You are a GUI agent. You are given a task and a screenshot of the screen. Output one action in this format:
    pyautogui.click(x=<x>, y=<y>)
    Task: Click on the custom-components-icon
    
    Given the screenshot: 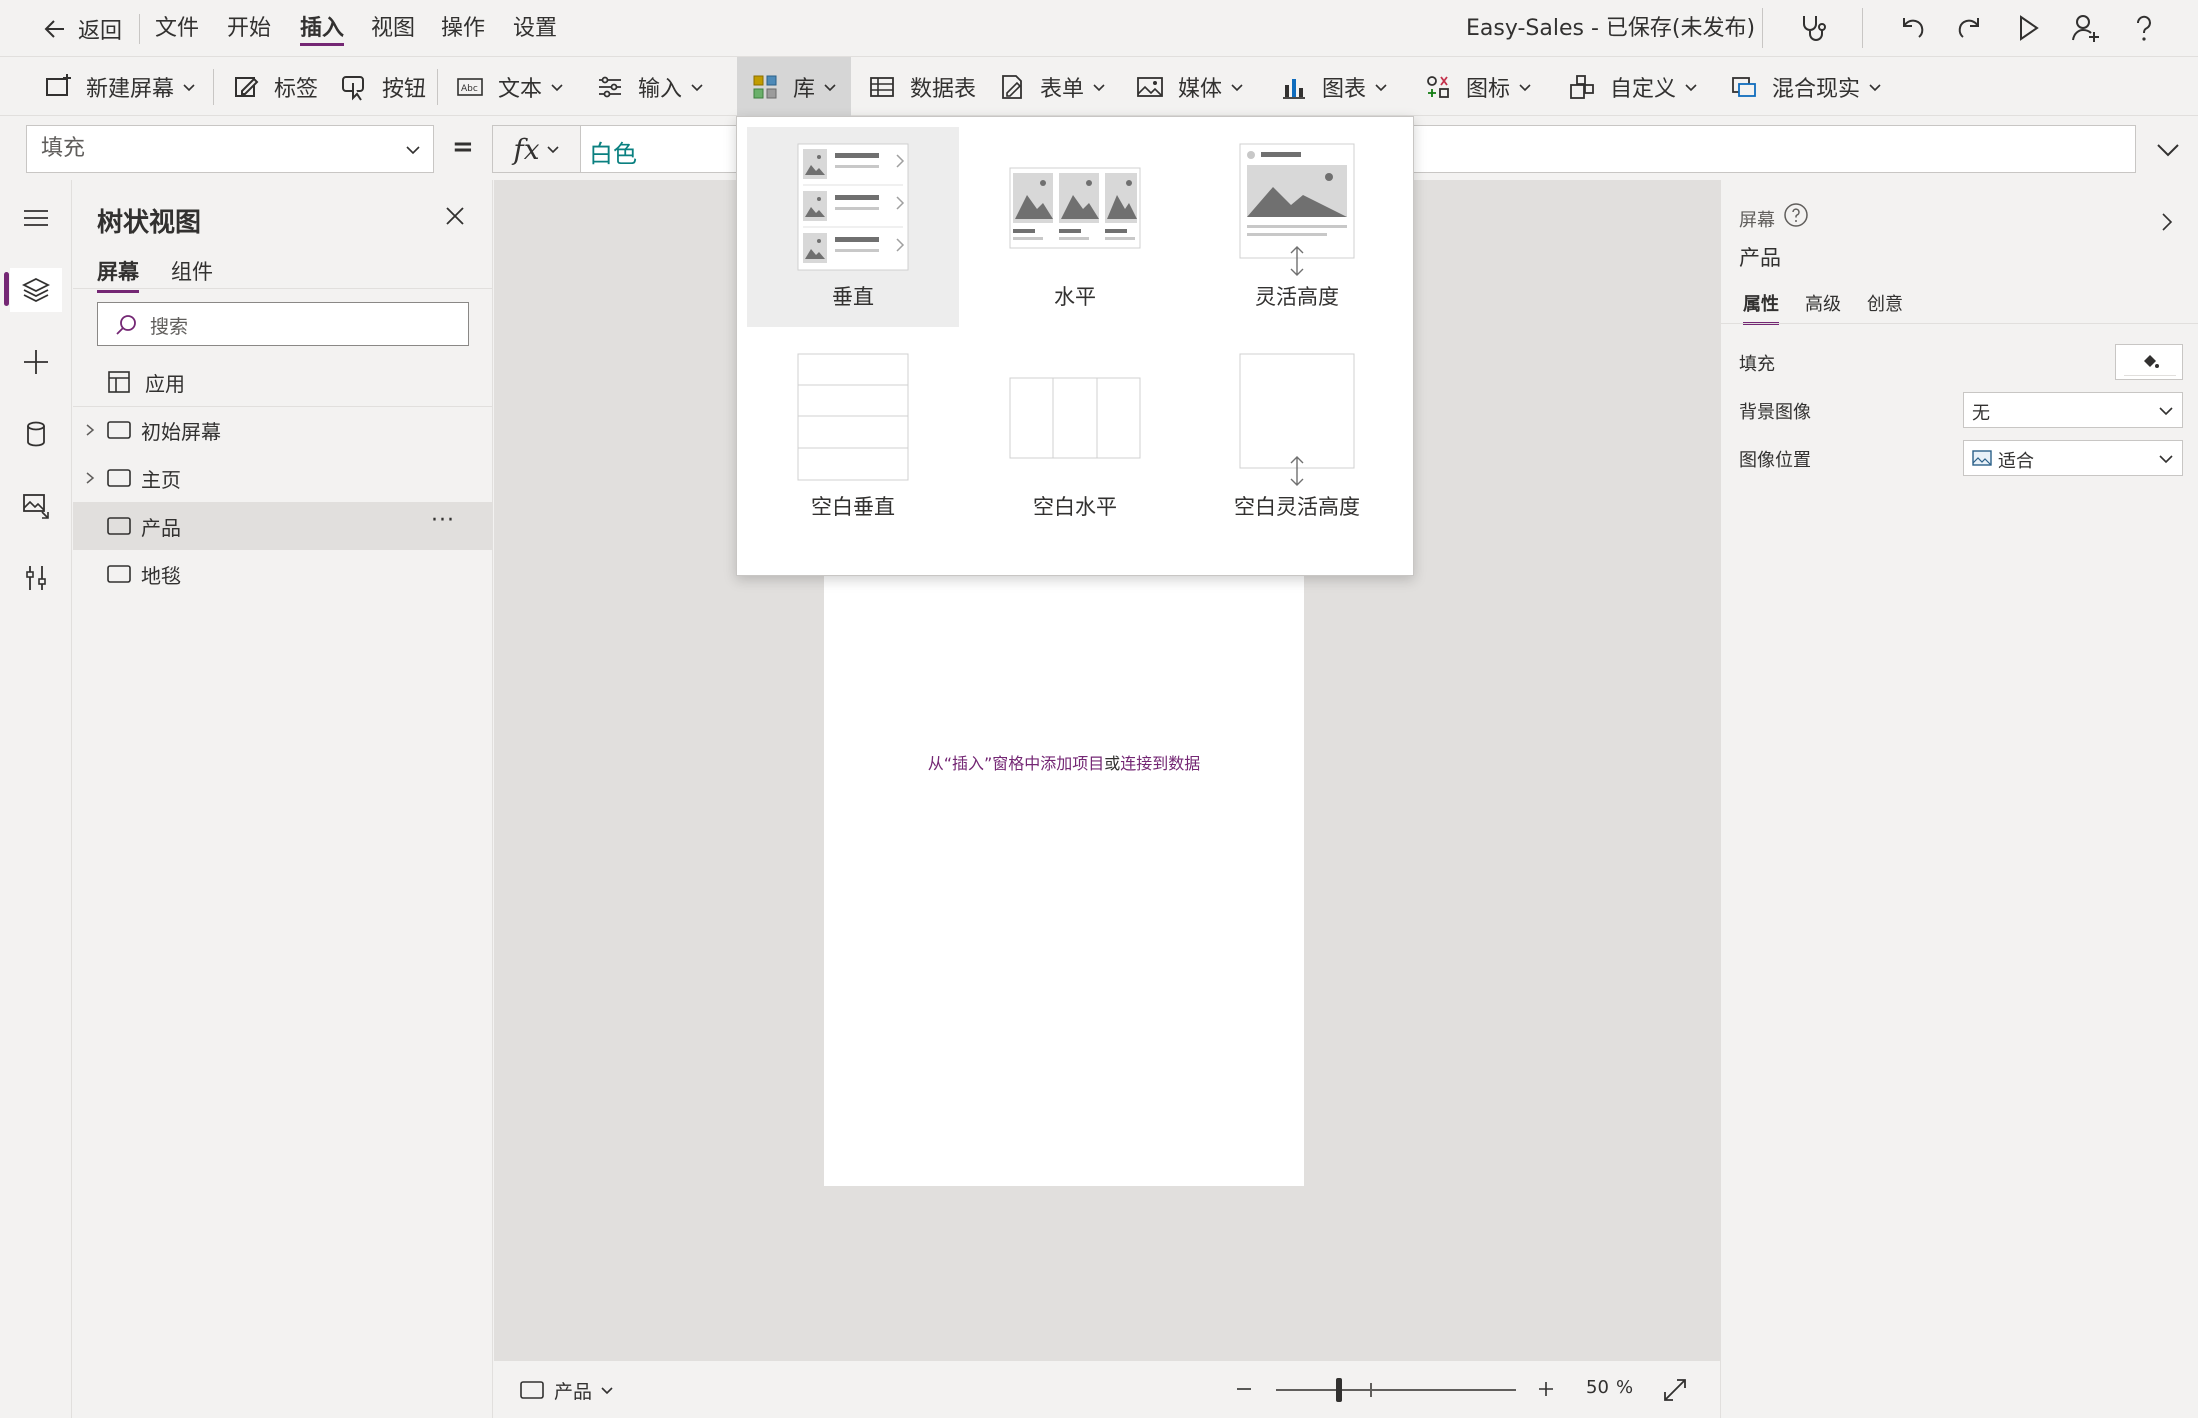 What is the action you would take?
    pyautogui.click(x=1582, y=87)
    